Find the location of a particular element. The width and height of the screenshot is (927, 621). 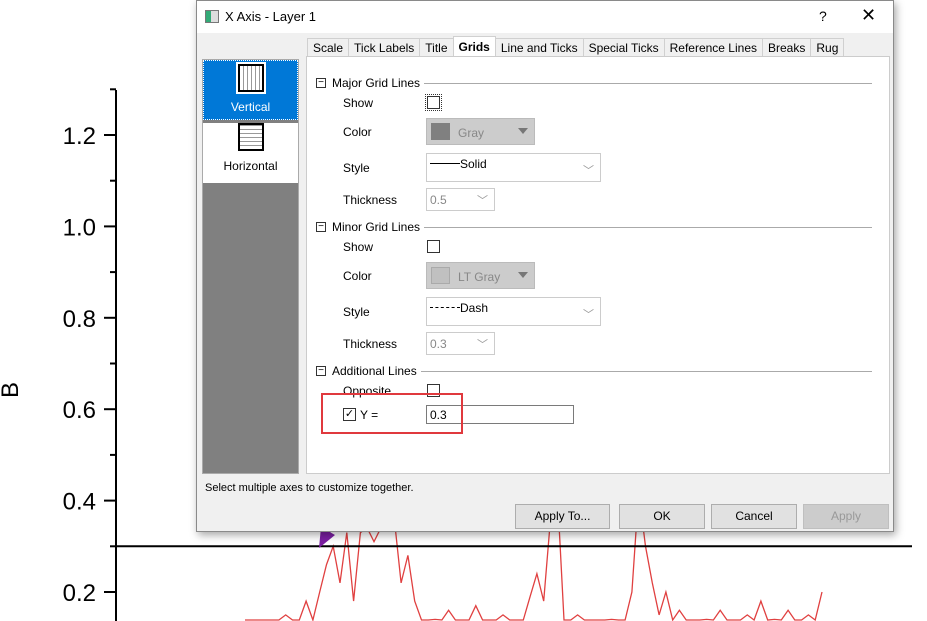

tab-tick-labels: Tick Labels is located at coordinates (384, 47).